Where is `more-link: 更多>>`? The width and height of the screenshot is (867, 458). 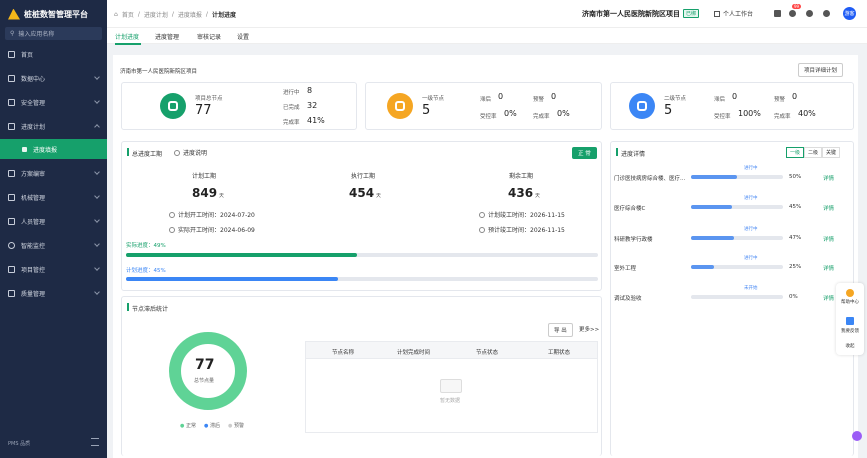
more-link: 更多>> is located at coordinates (589, 329).